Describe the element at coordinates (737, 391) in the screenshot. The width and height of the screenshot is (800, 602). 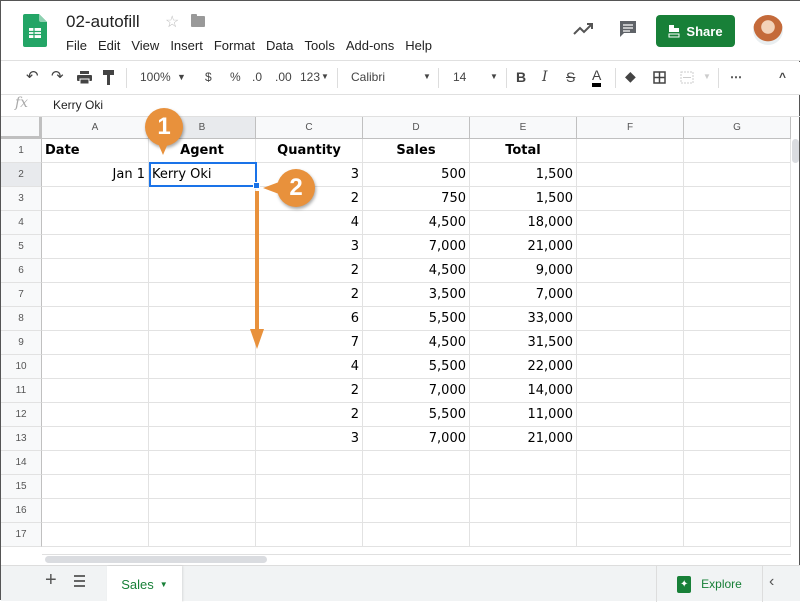
I see `cell-g11` at that location.